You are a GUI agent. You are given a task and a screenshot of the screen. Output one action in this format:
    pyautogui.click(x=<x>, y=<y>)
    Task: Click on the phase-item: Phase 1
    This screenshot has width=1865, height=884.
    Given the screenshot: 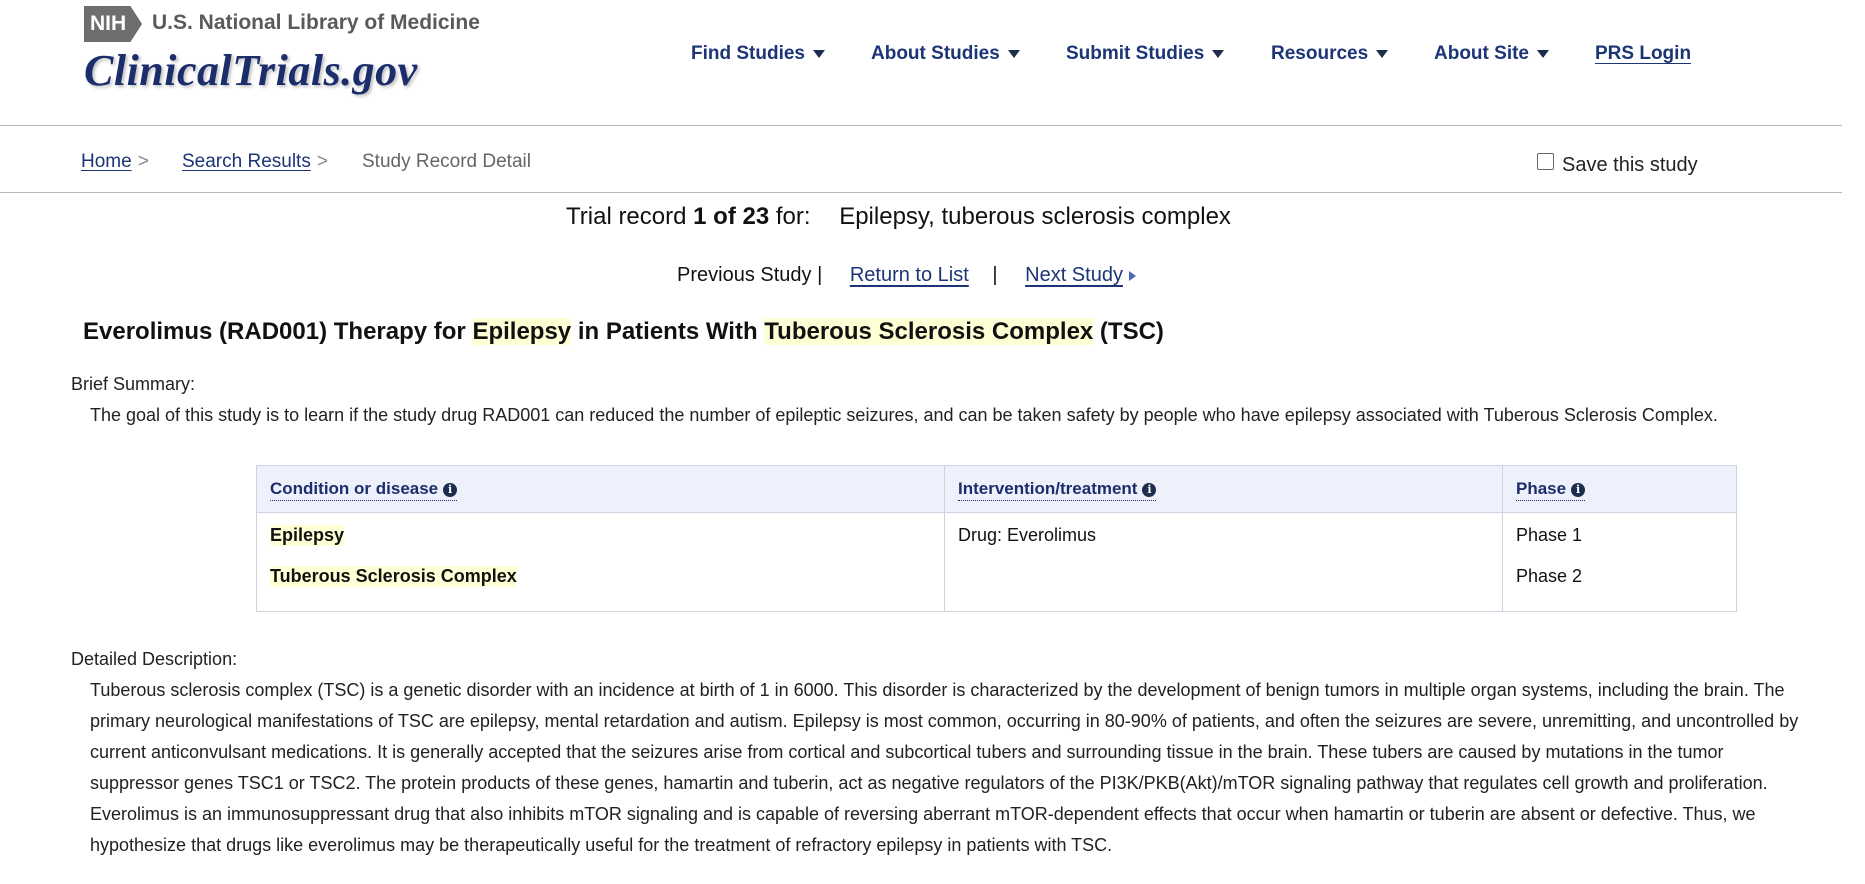 What is the action you would take?
    pyautogui.click(x=1549, y=535)
    